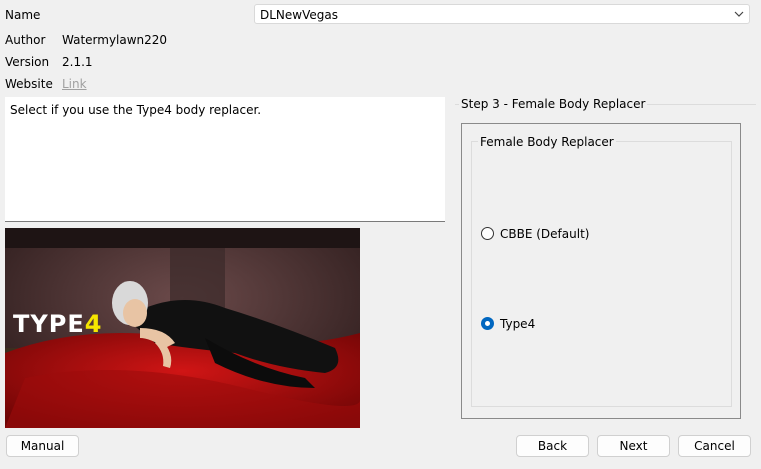  I want to click on mod-name-dropdown: DLNewVegas, so click(502, 14).